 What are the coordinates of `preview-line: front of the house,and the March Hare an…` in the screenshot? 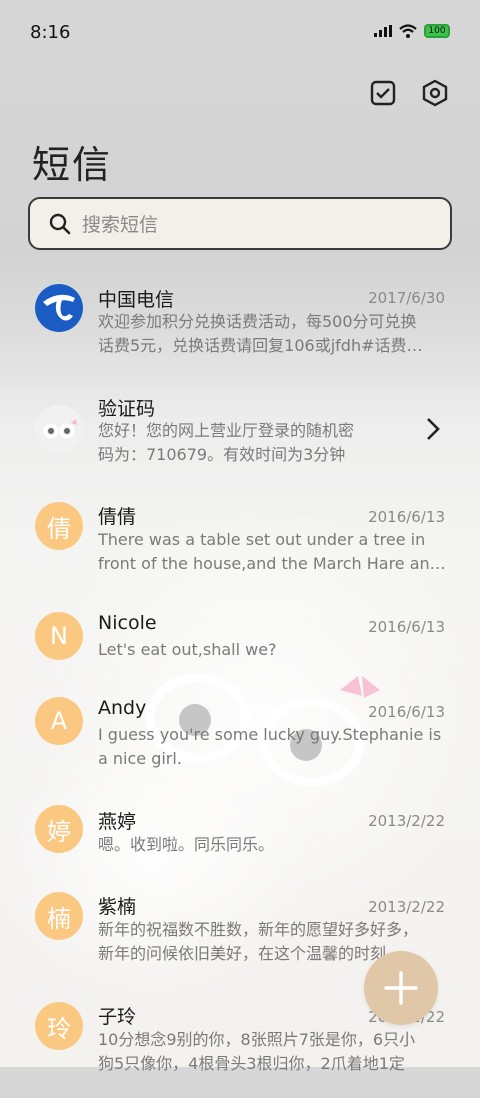 It's located at (272, 563).